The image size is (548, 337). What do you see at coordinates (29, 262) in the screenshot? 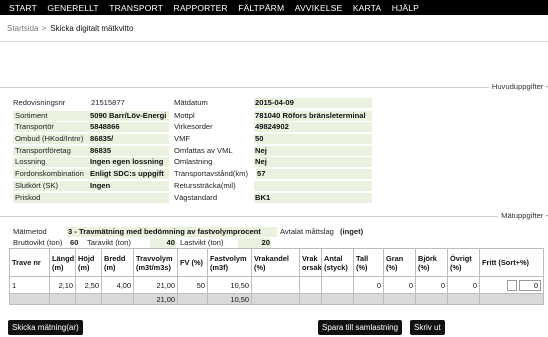
I see `col-header-trave-nr: Trave nr` at bounding box center [29, 262].